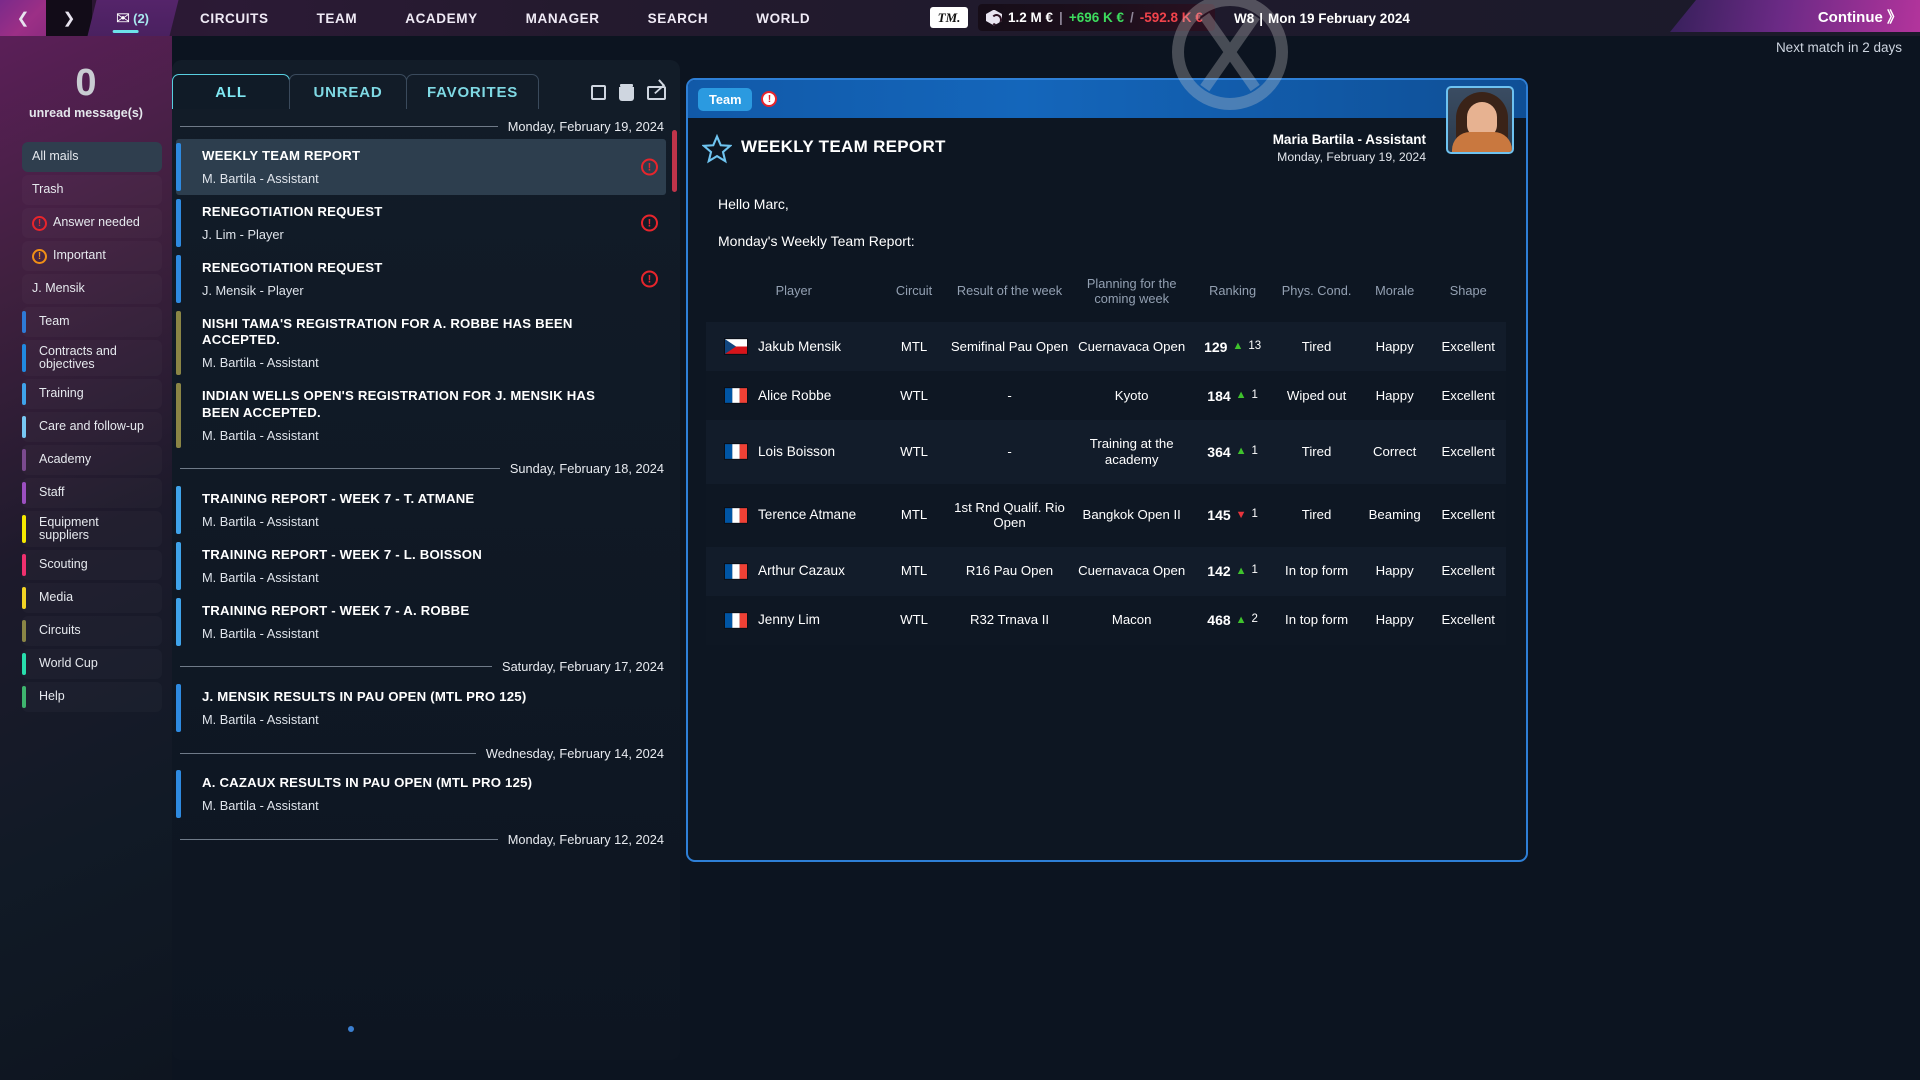  What do you see at coordinates (1009, 291) in the screenshot?
I see `col-result: Result of the week` at bounding box center [1009, 291].